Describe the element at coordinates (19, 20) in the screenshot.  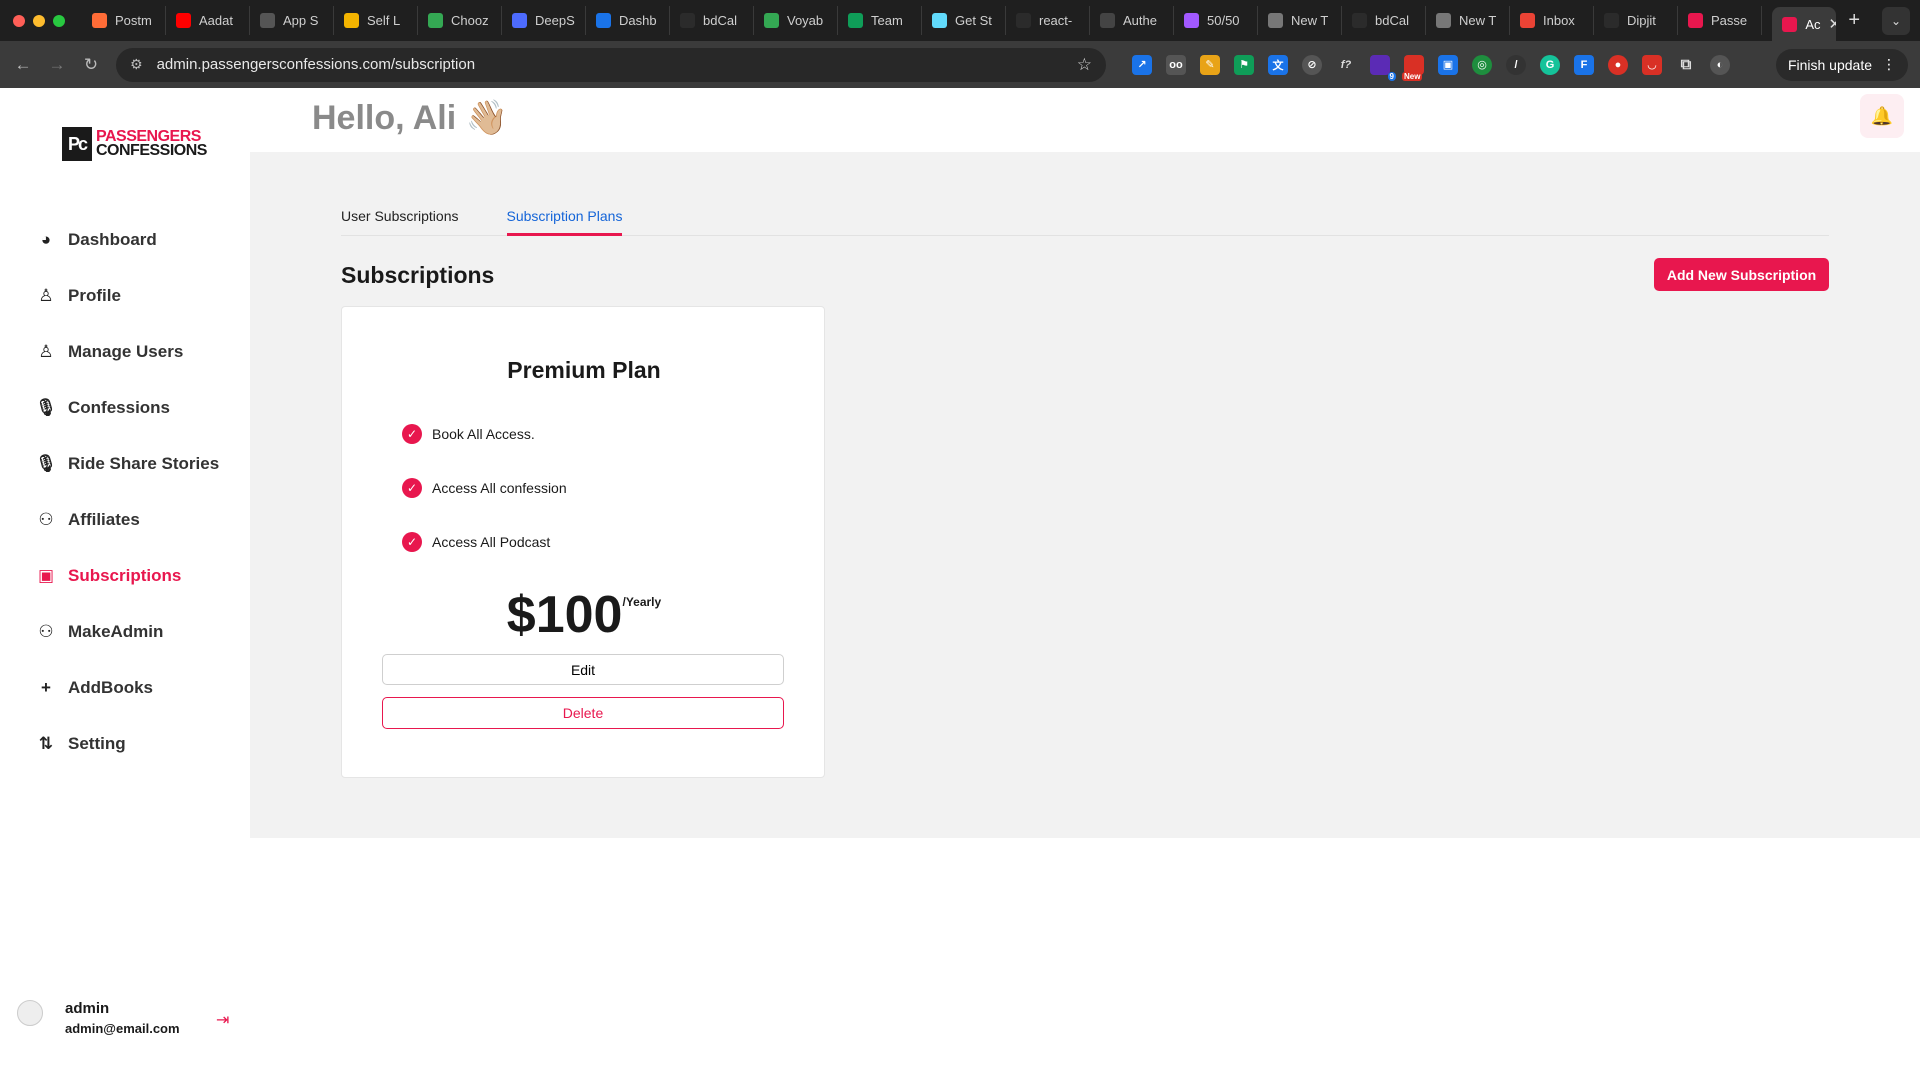
I see `close-window-button` at that location.